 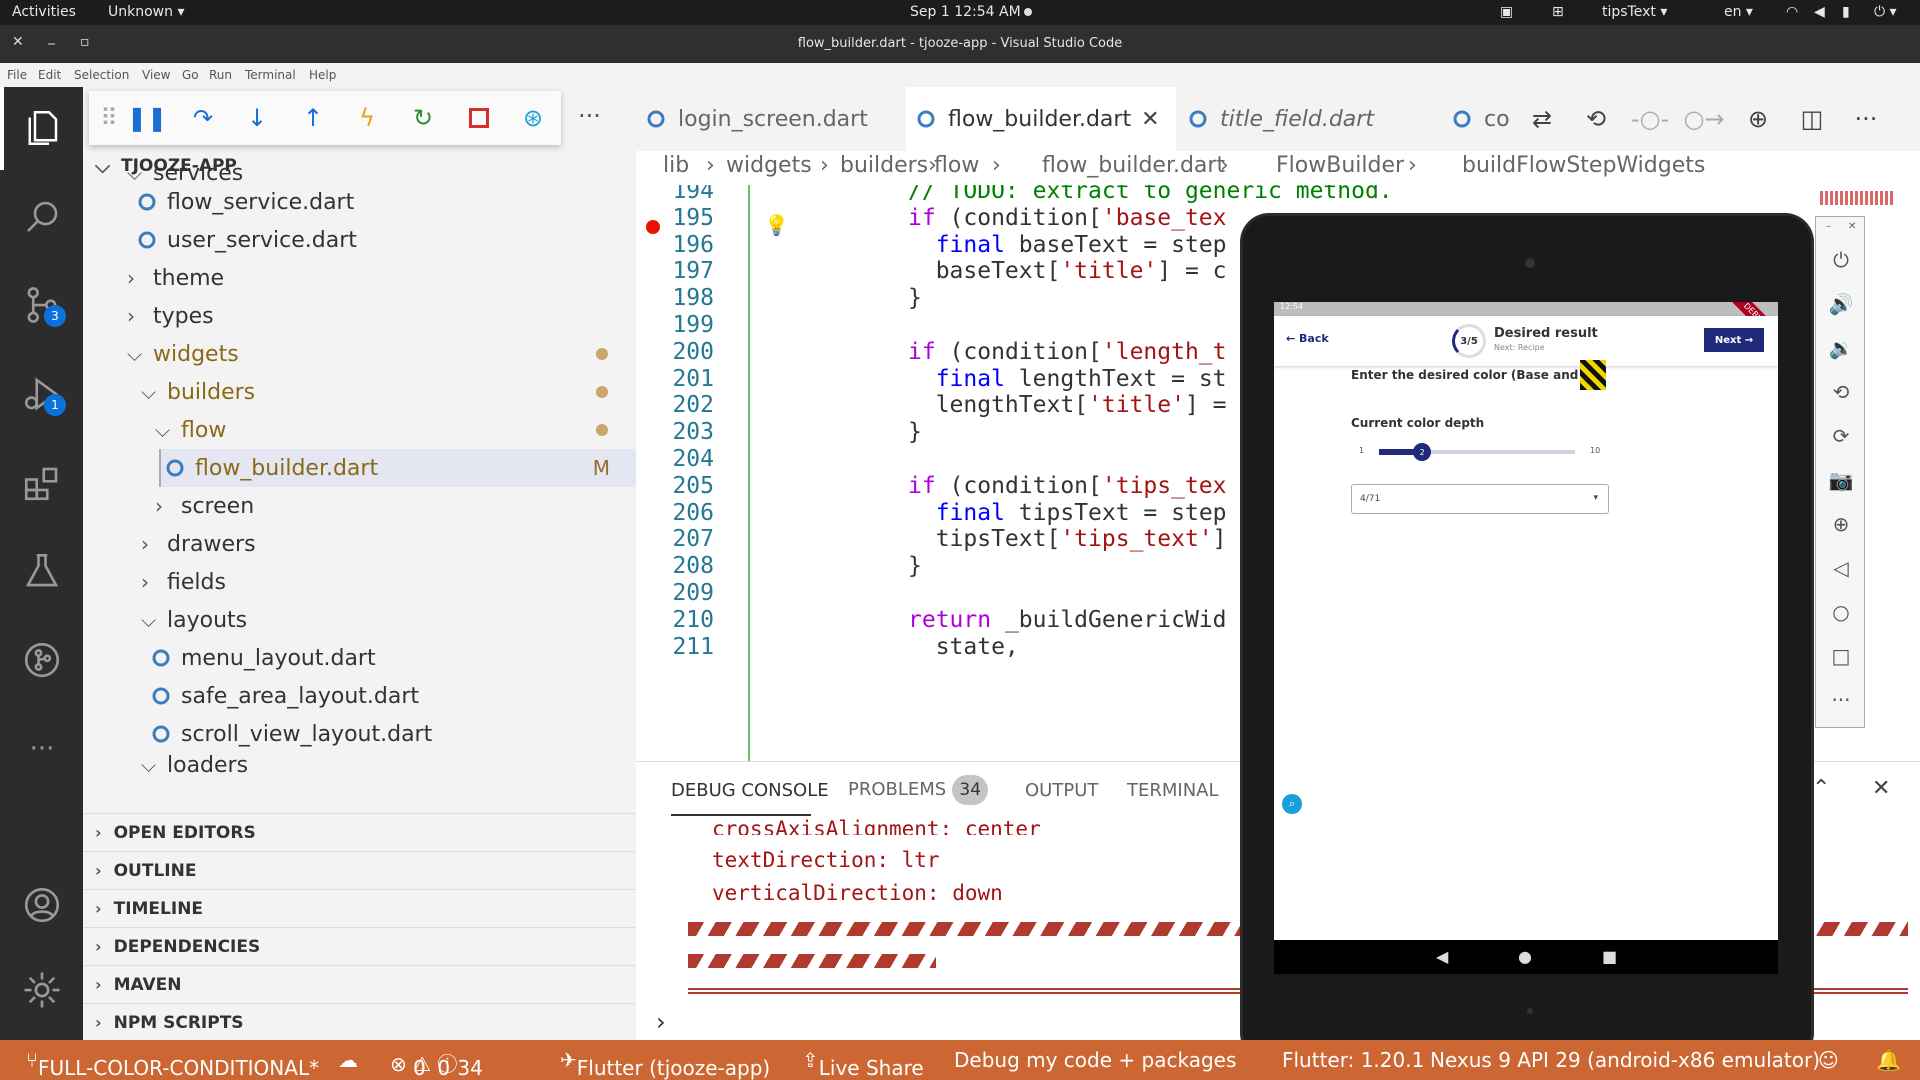 I want to click on maximize-panel-icon: ⌃, so click(x=1821, y=788).